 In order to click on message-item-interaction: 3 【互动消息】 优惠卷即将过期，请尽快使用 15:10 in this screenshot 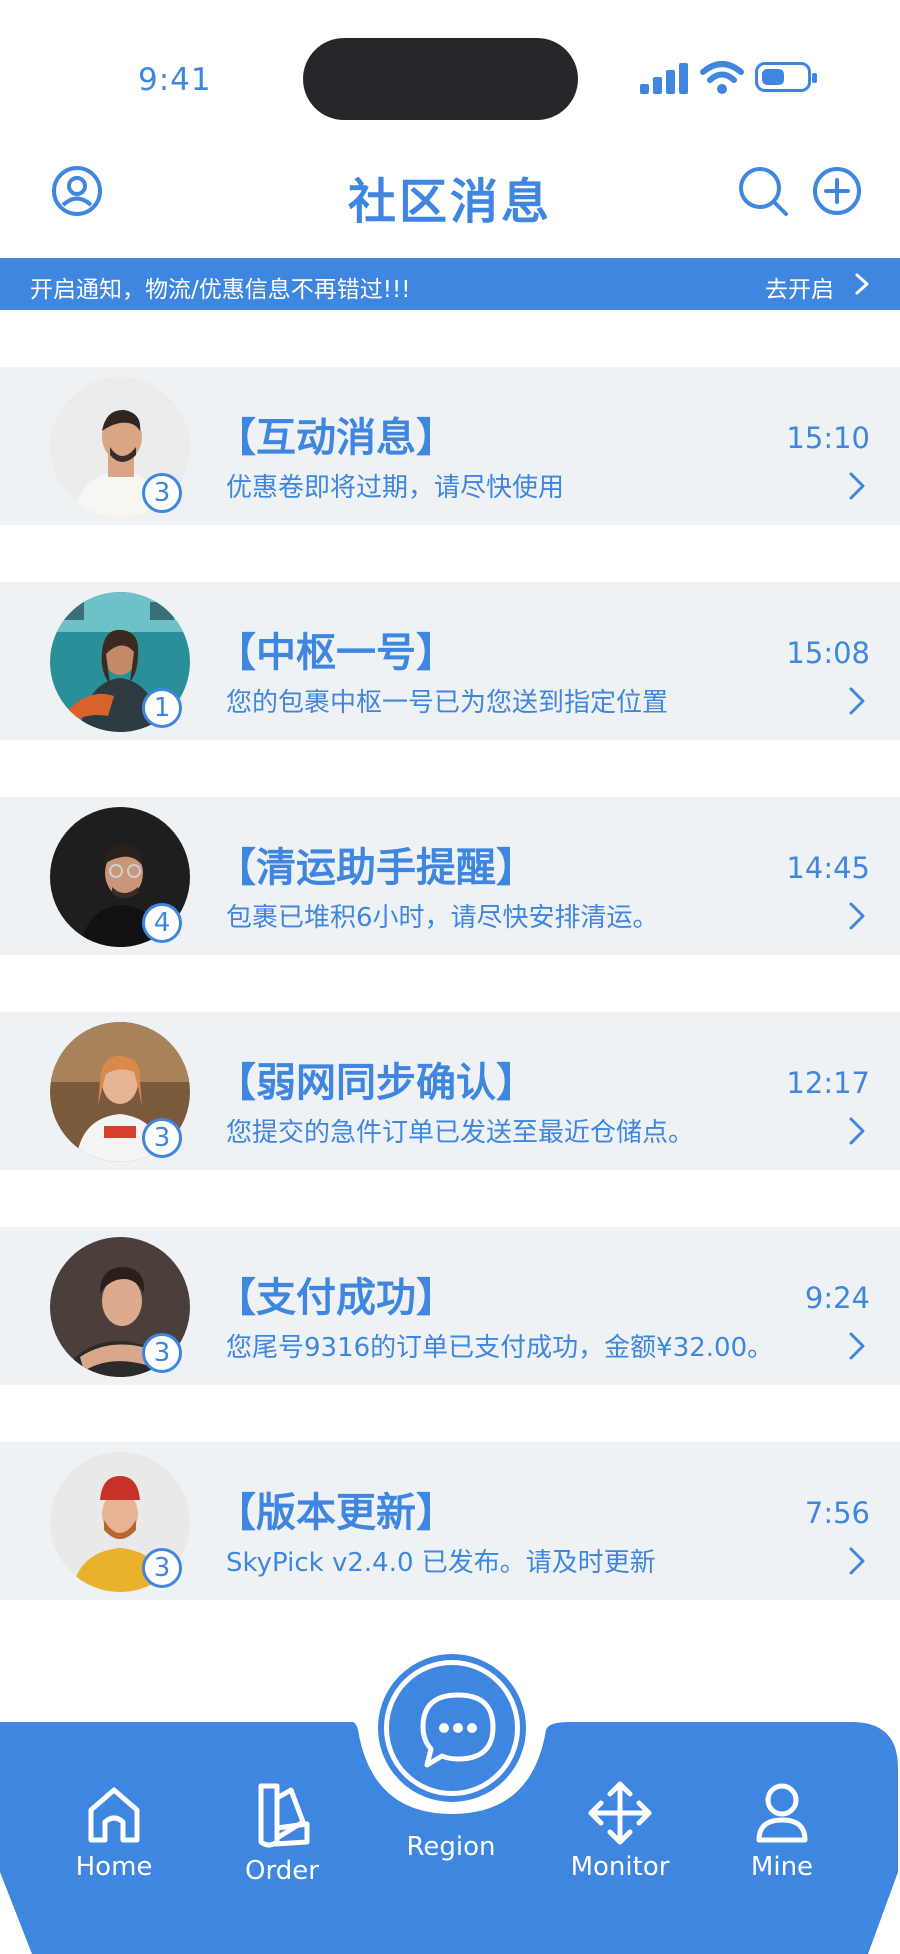, I will do `click(450, 446)`.